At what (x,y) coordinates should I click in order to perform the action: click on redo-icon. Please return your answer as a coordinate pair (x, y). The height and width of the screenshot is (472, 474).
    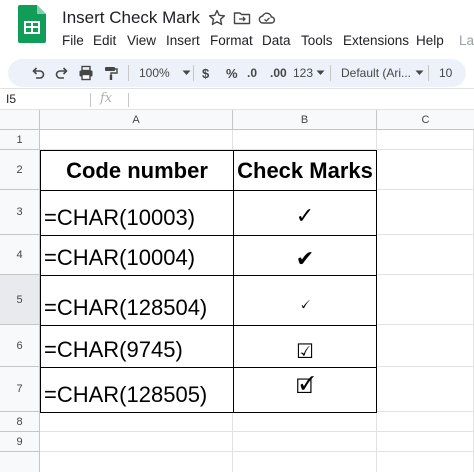
    Looking at the image, I should click on (62, 73).